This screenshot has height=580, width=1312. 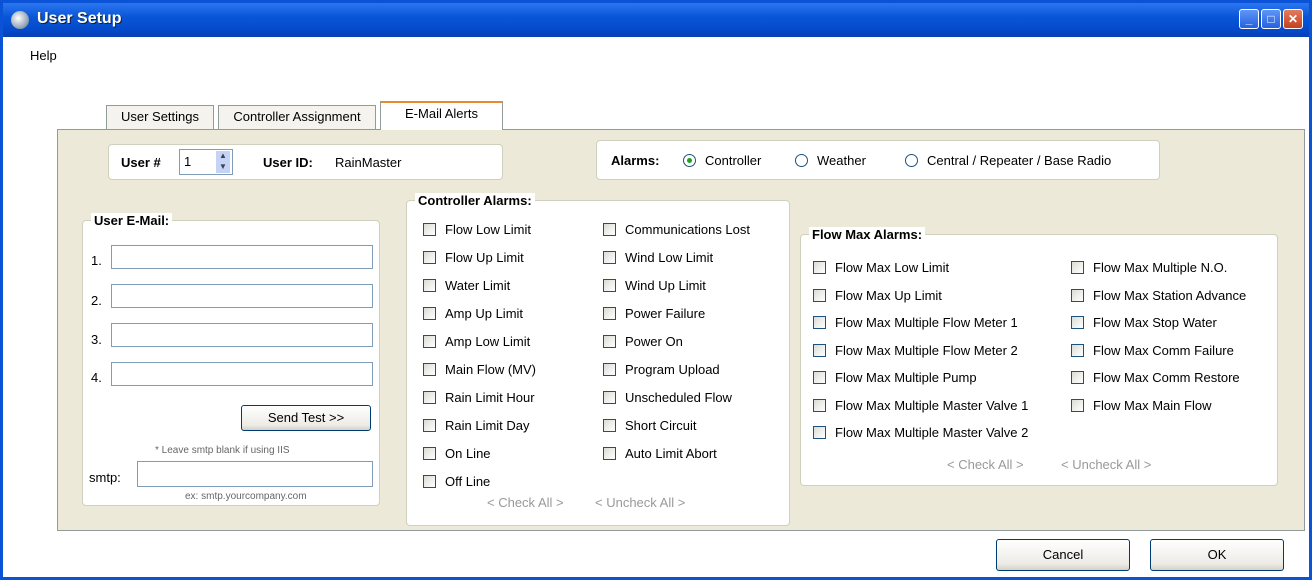 I want to click on controller-alarm-item-label: Rain Limit Day, so click(x=487, y=425).